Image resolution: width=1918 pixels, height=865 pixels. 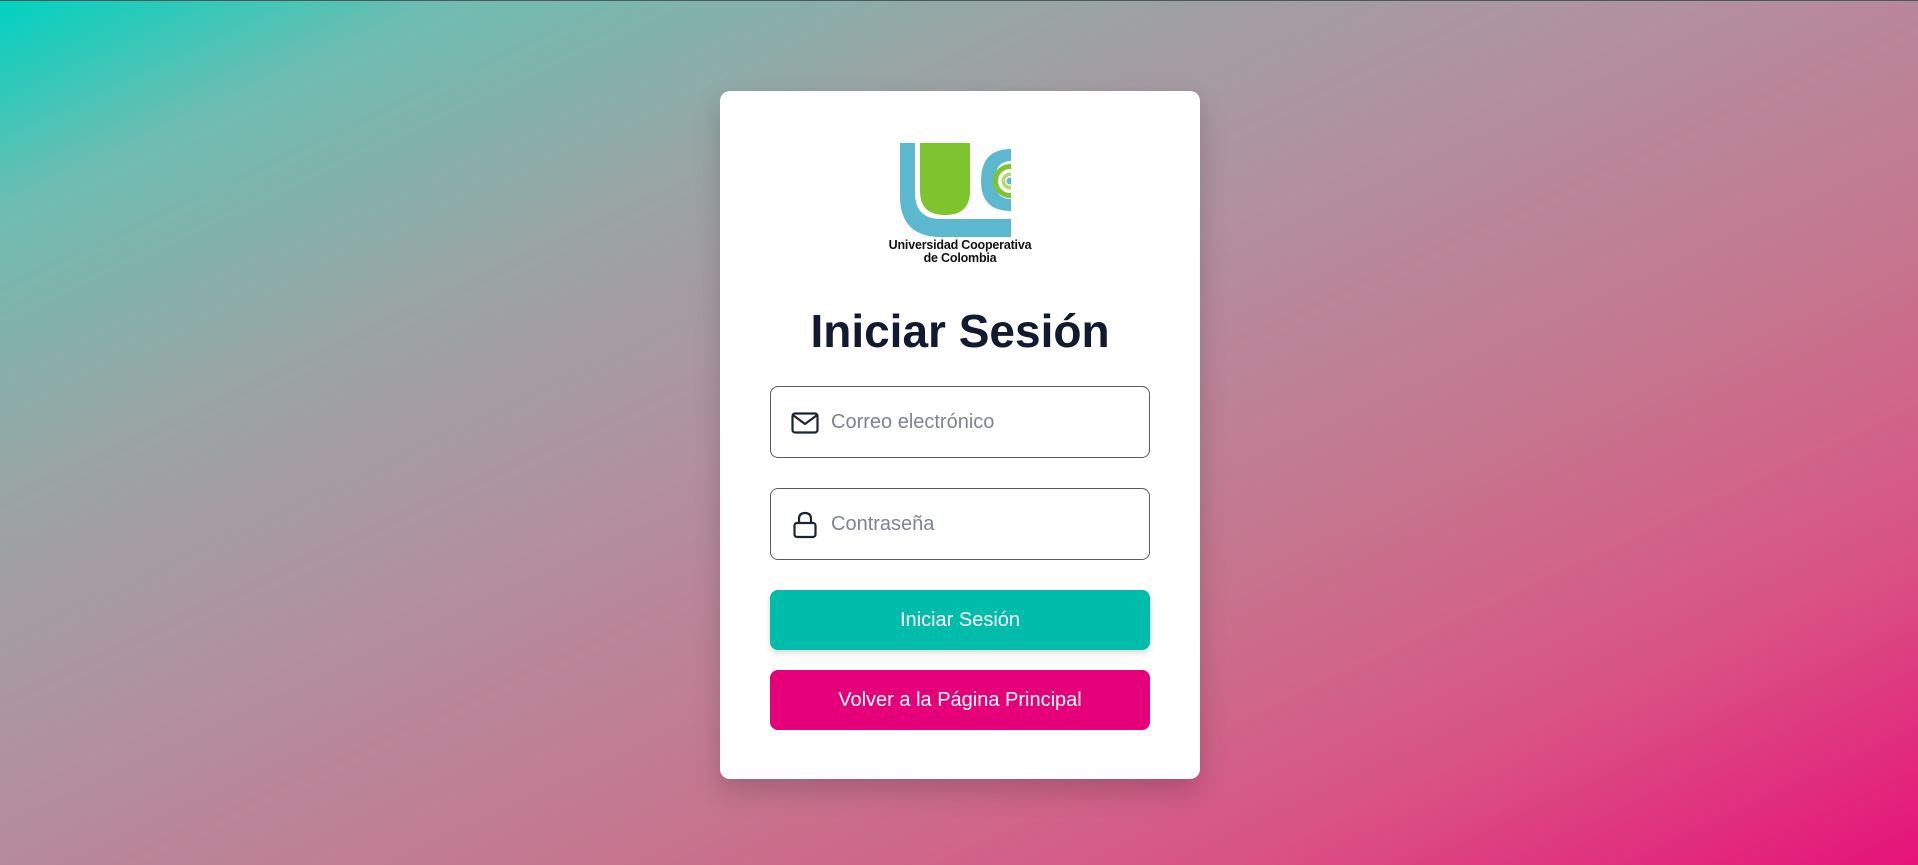 I want to click on mail-icon, so click(x=805, y=423).